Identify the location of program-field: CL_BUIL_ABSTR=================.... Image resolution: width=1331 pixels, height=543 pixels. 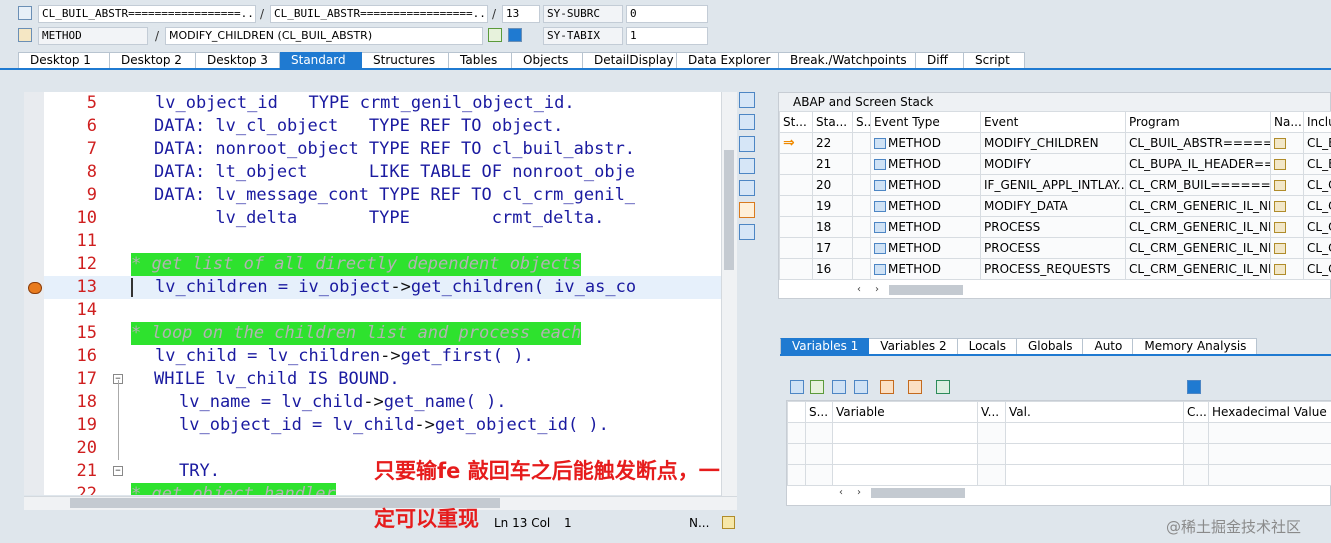
(147, 14).